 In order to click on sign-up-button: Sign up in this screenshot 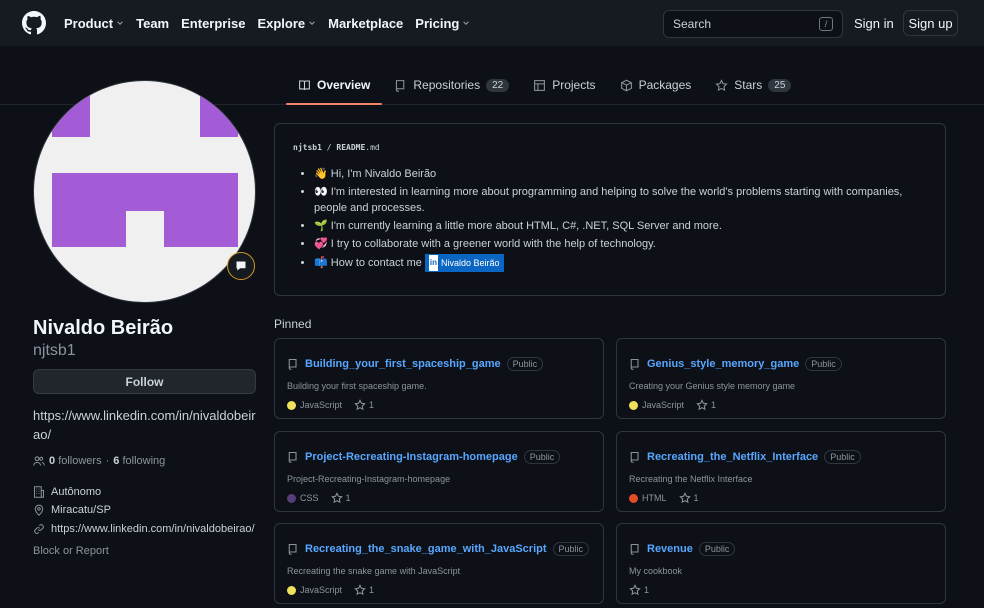, I will do `click(930, 23)`.